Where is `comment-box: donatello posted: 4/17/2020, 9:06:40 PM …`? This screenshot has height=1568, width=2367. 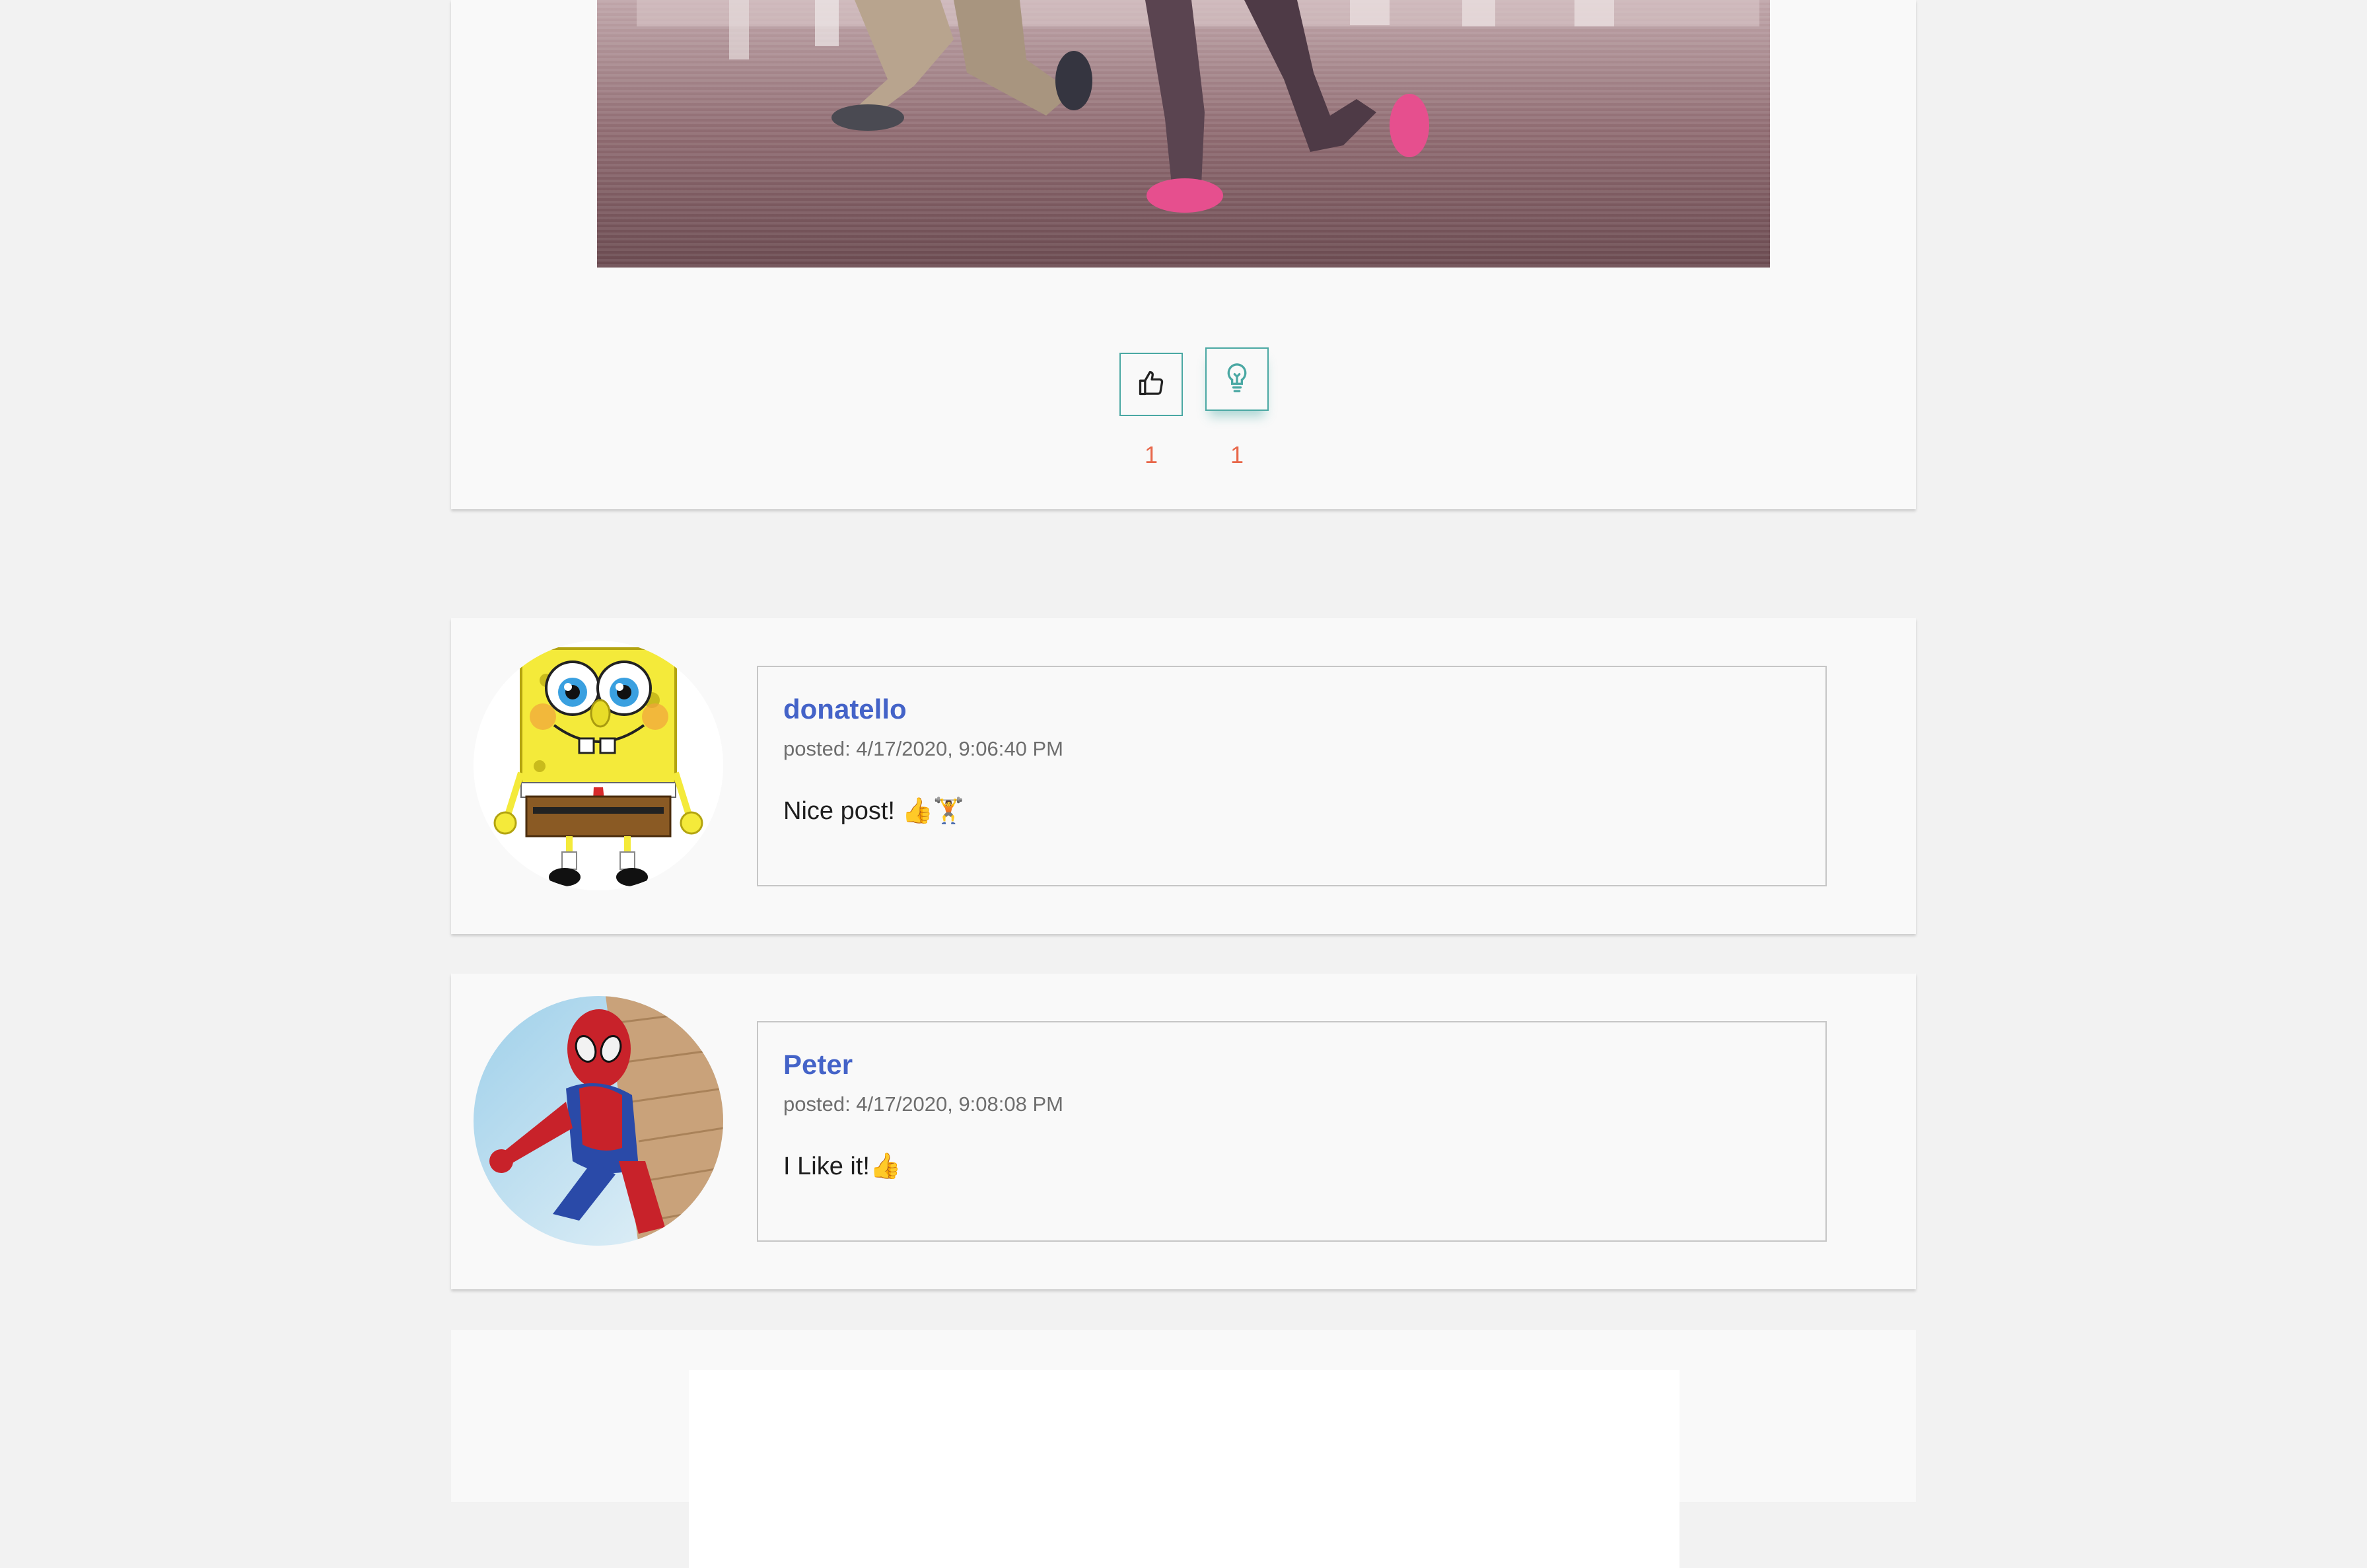
comment-box: donatello posted: 4/17/2020, 9:06:40 PM … is located at coordinates (1292, 776).